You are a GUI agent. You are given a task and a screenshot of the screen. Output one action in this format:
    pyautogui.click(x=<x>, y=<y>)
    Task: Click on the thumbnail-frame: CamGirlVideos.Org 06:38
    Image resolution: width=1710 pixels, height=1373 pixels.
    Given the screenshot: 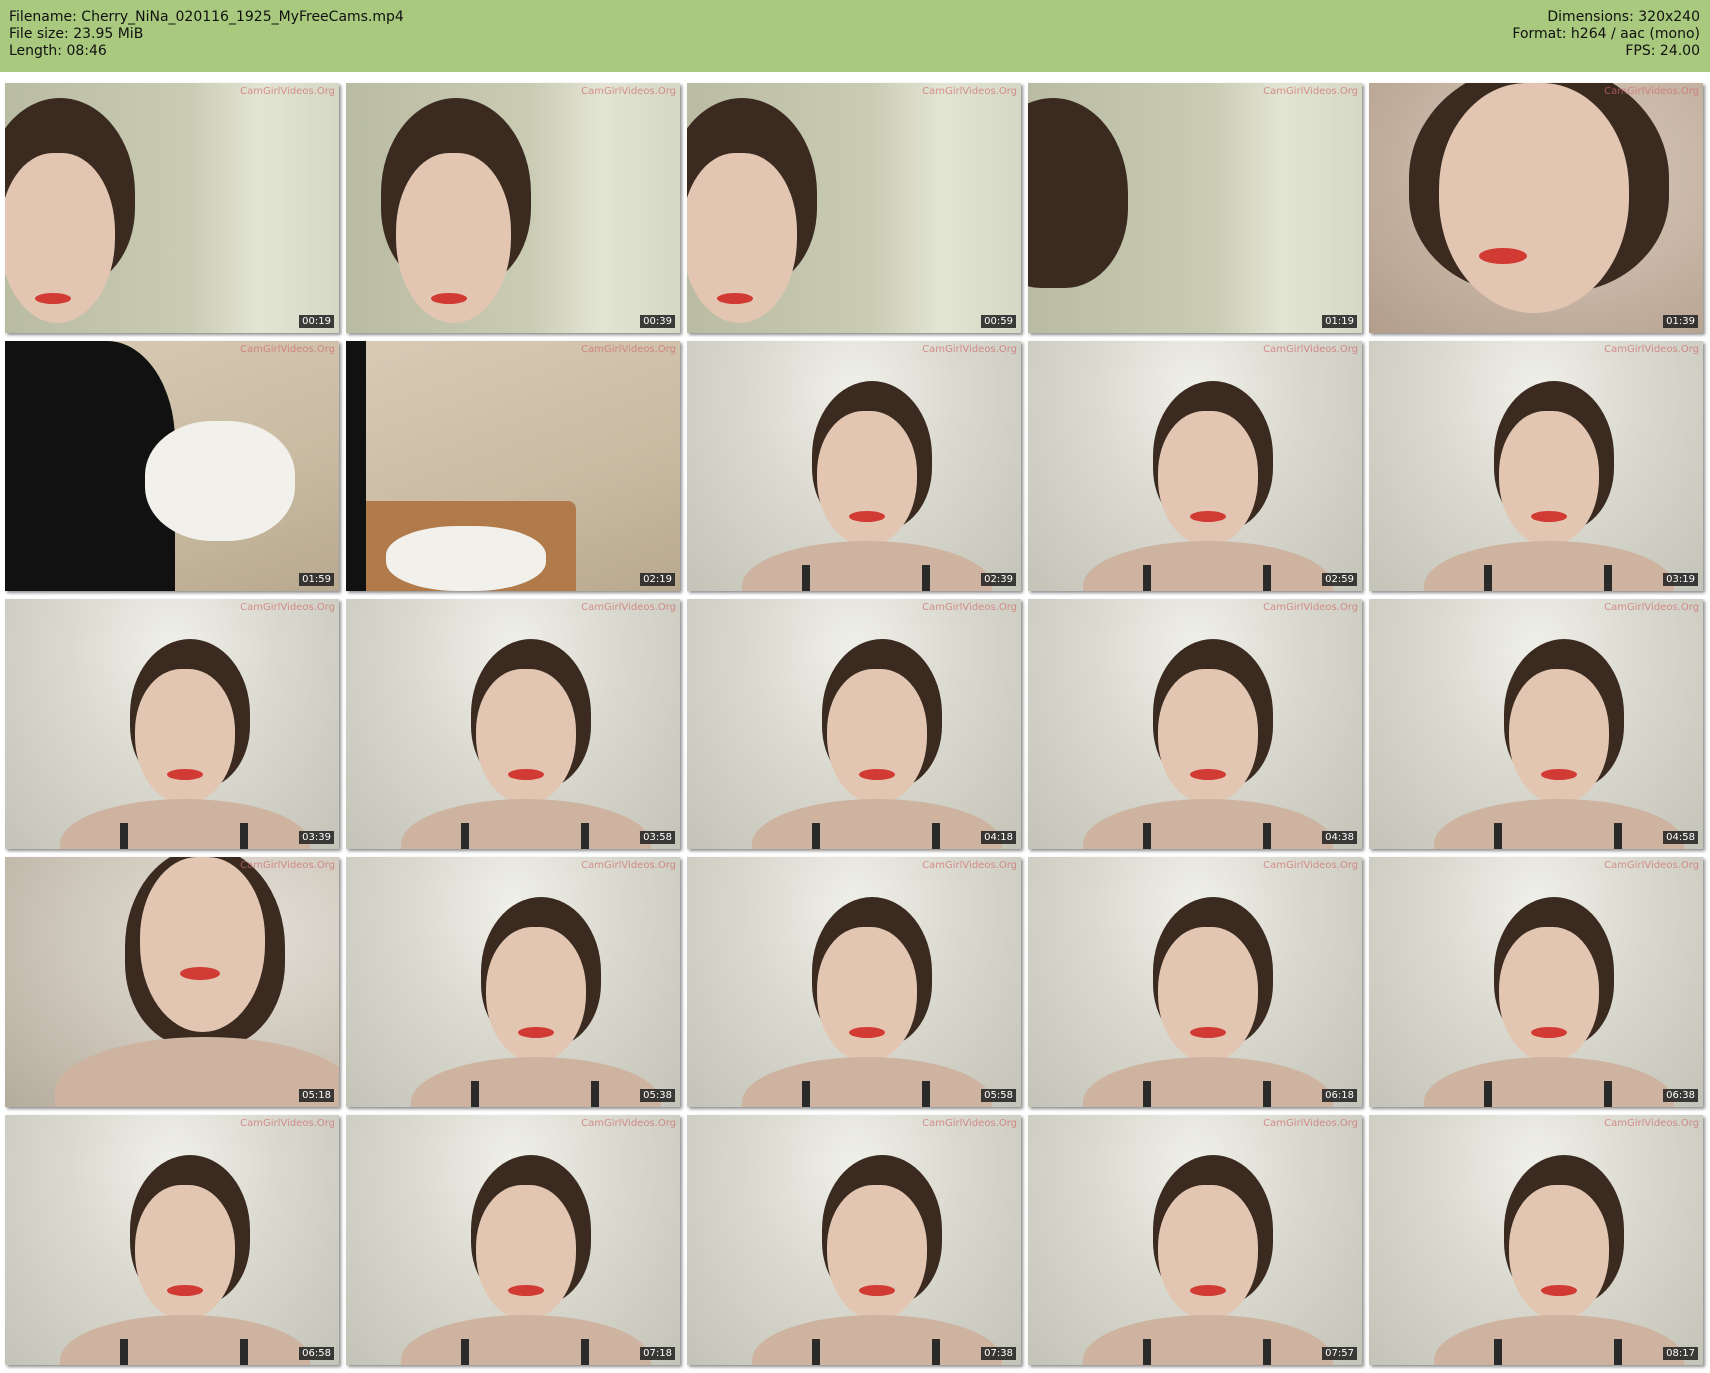 What is the action you would take?
    pyautogui.click(x=1536, y=982)
    